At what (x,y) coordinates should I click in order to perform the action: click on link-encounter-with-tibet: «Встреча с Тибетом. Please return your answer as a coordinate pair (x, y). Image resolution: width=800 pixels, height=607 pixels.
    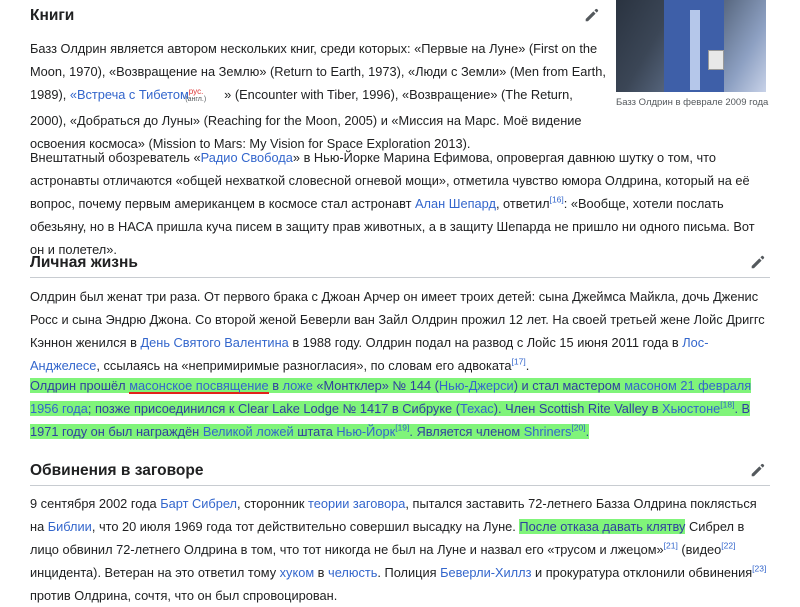
    Looking at the image, I should click on (129, 94).